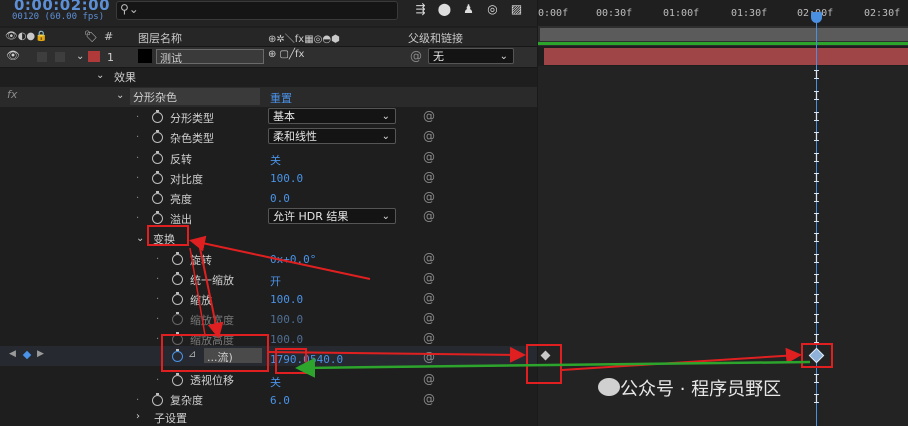  I want to click on arrow-to-keyframe-start, so click(396, 354).